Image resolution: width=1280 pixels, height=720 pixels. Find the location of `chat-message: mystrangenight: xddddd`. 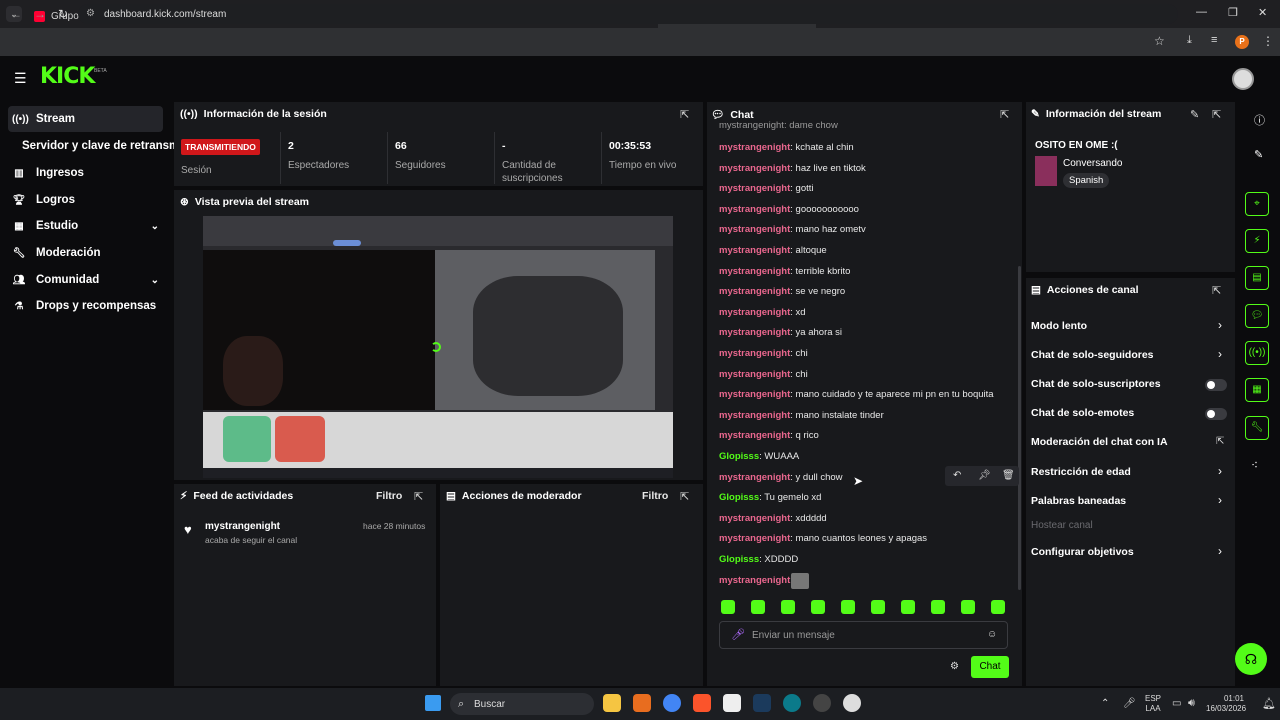

chat-message: mystrangenight: xddddd is located at coordinates (773, 518).